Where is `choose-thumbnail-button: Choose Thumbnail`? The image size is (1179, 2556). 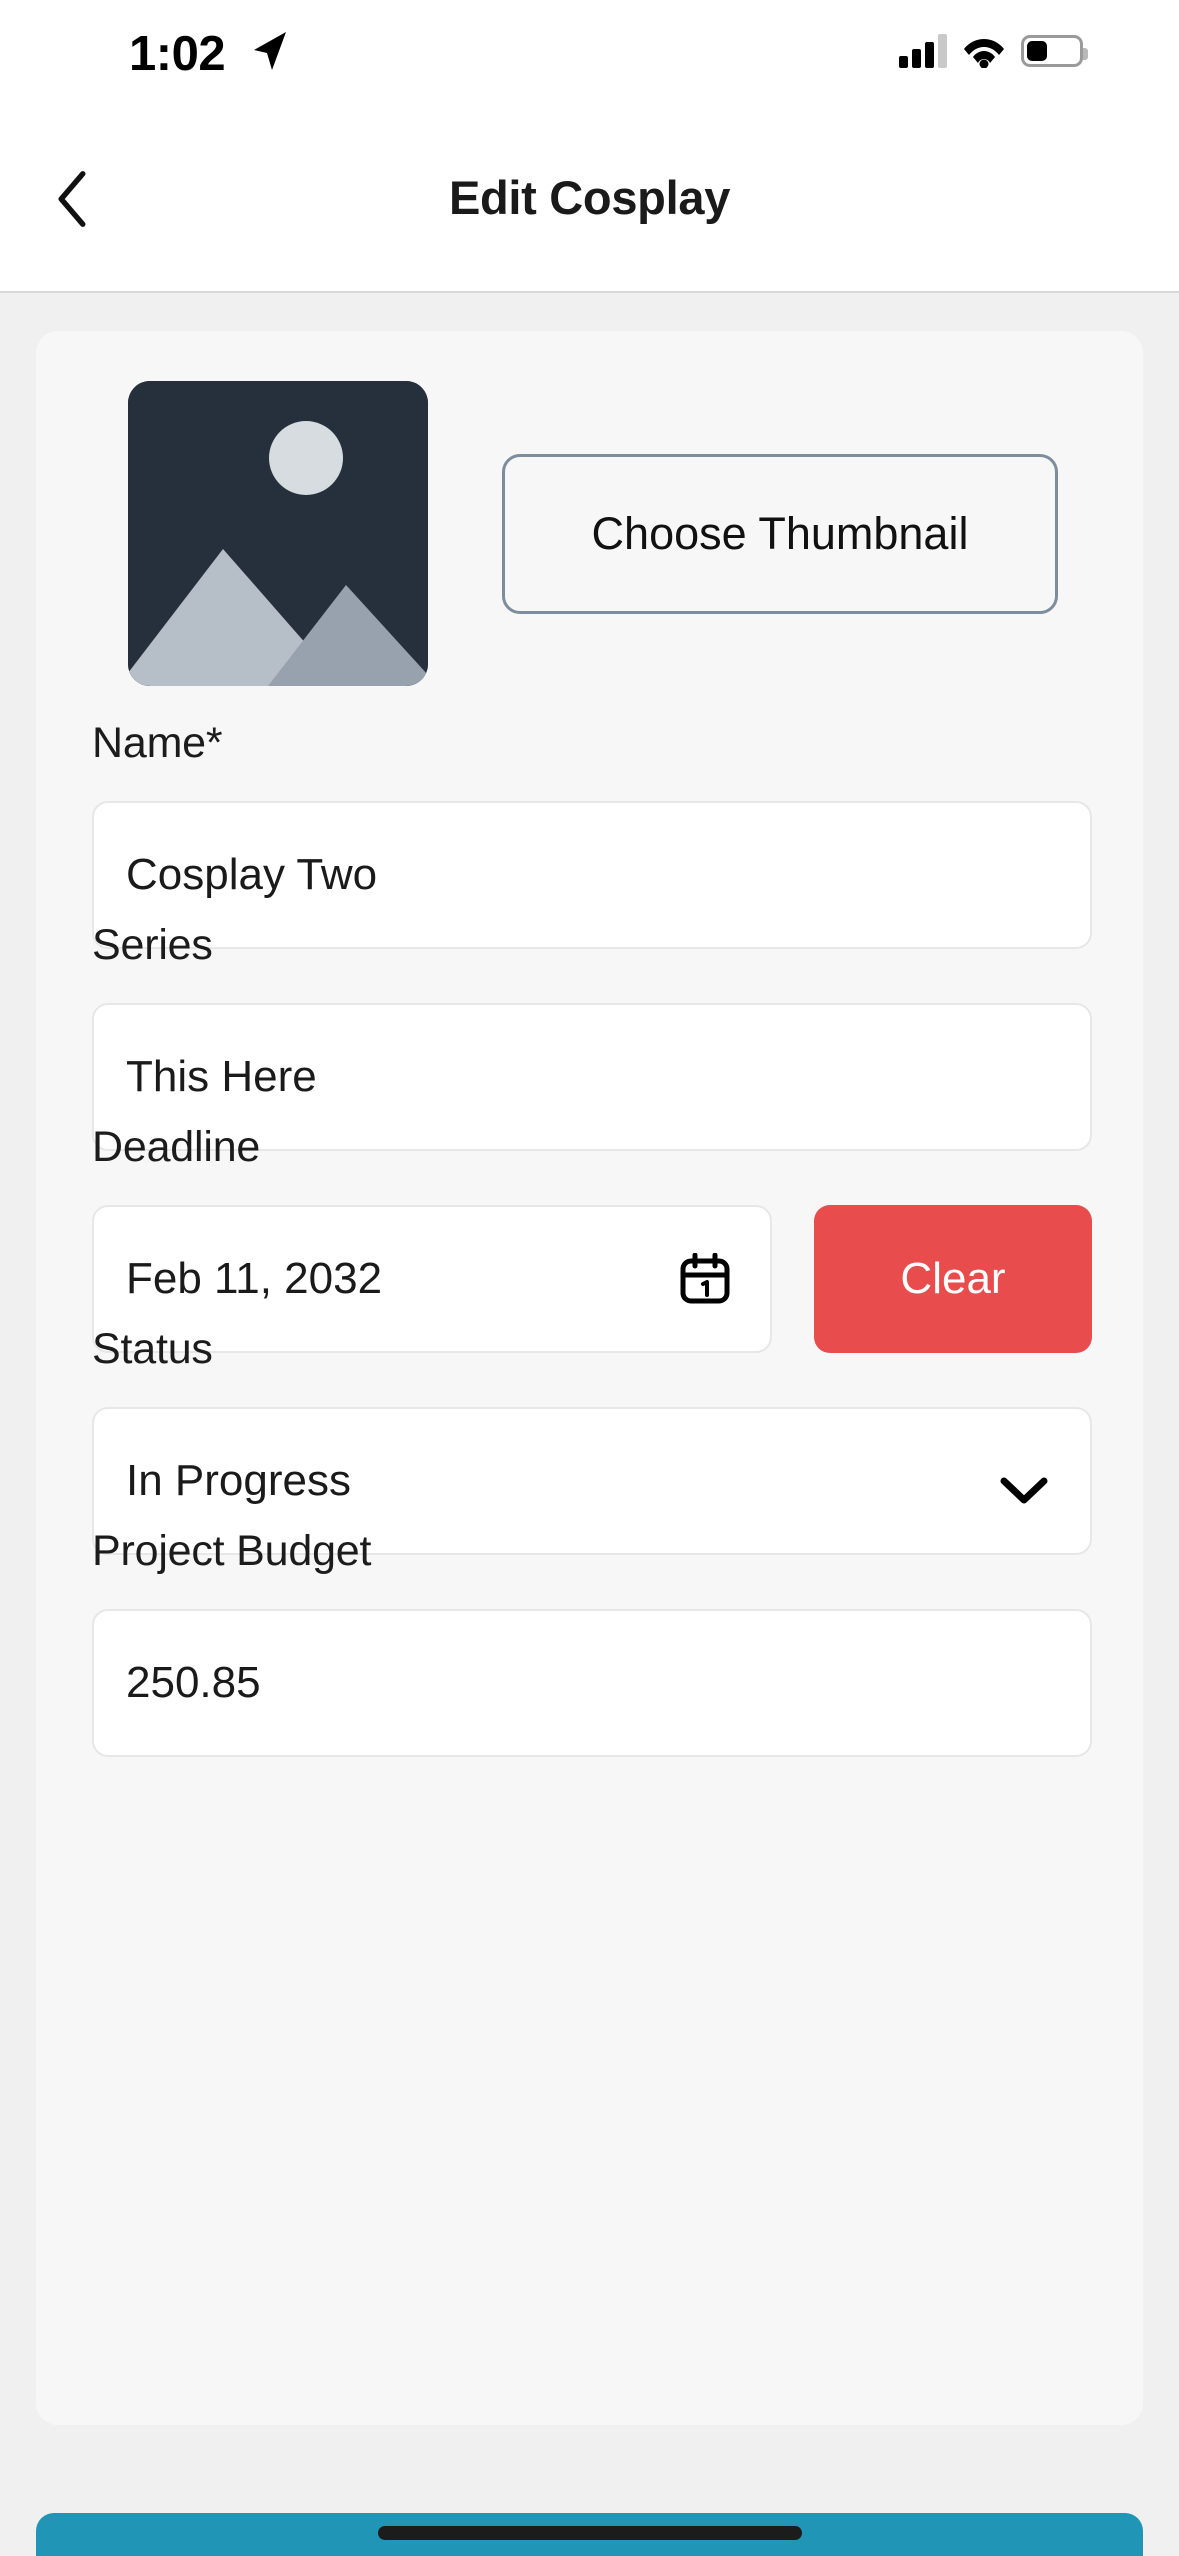 choose-thumbnail-button: Choose Thumbnail is located at coordinates (780, 534).